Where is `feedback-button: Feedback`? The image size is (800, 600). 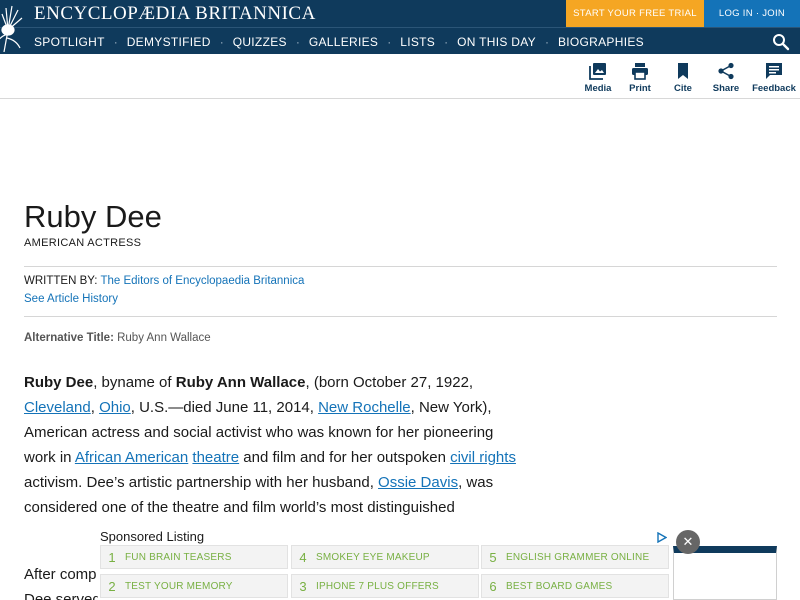 feedback-button: Feedback is located at coordinates (774, 78).